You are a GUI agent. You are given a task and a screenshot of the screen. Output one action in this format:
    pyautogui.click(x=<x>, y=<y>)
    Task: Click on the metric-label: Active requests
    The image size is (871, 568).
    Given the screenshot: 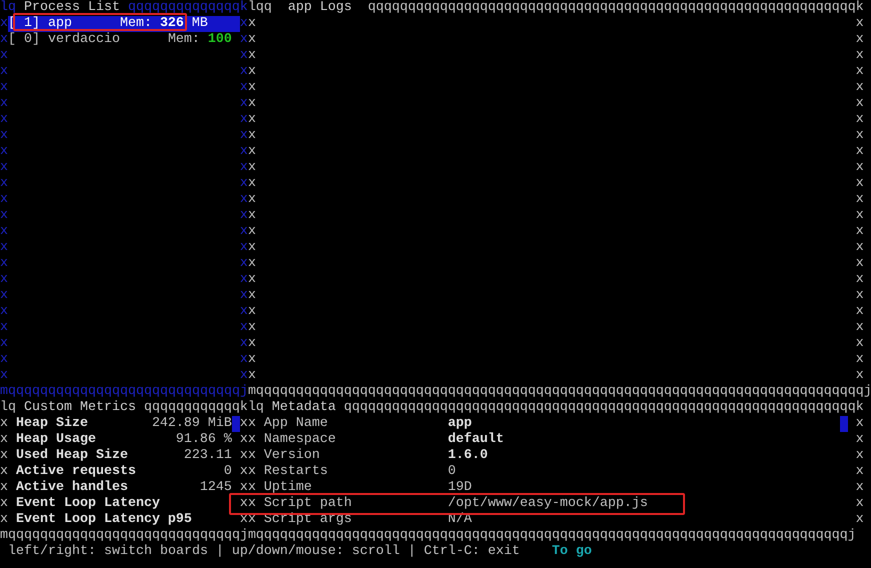 What is the action you would take?
    pyautogui.click(x=76, y=472)
    